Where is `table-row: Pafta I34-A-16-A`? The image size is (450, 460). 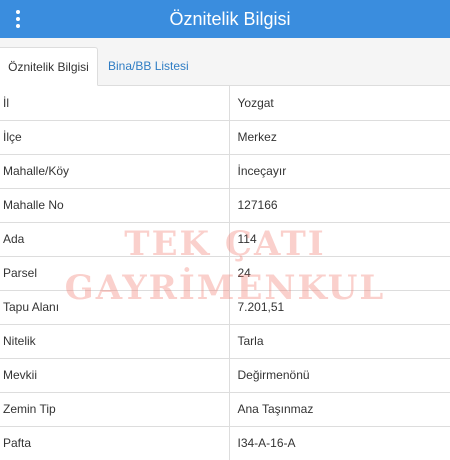 table-row: Pafta I34-A-16-A is located at coordinates (225, 443).